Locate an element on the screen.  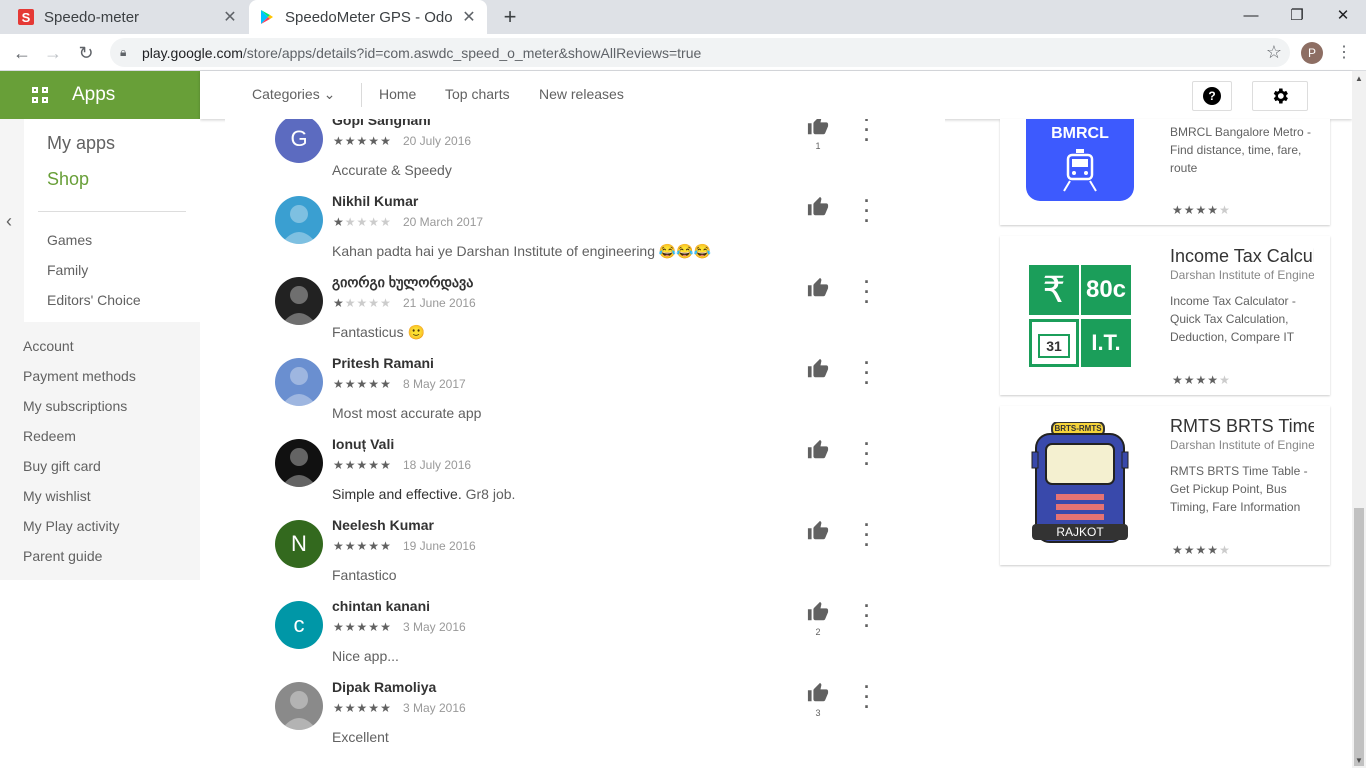
icon-it-text: I.T. is located at coordinates (1106, 343).